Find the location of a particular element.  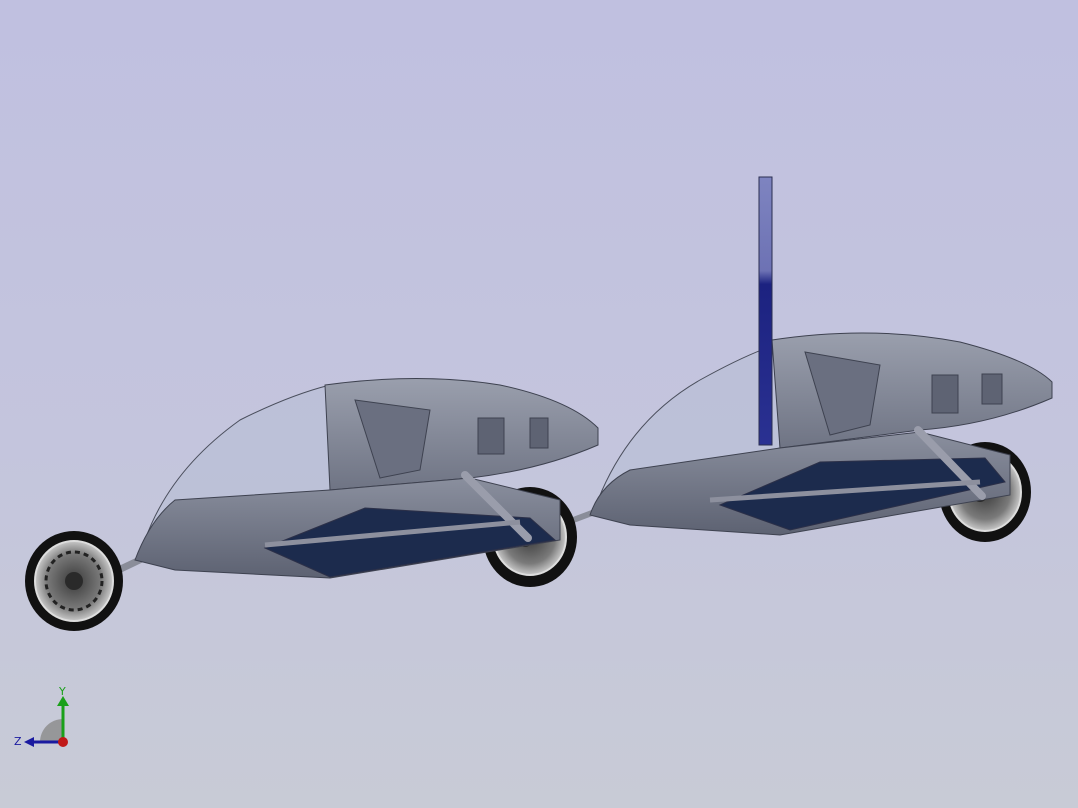

front-wheel is located at coordinates (74, 581).